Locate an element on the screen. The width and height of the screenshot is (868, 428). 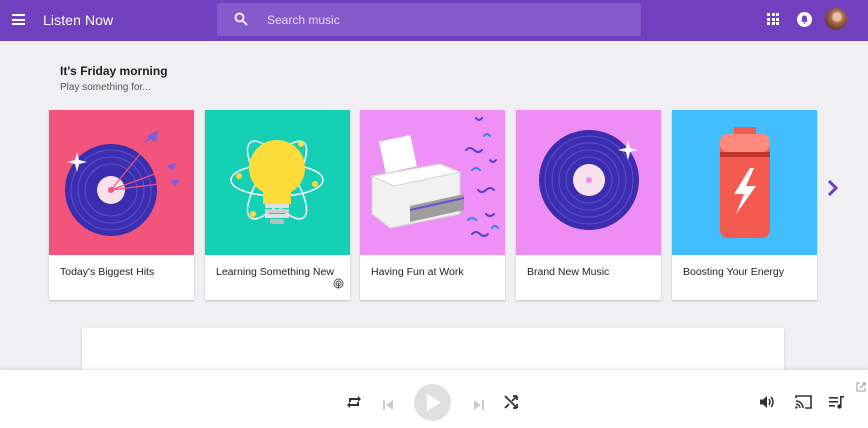
card-boosting-your-energy: Boosting Your Energy is located at coordinates (744, 205).